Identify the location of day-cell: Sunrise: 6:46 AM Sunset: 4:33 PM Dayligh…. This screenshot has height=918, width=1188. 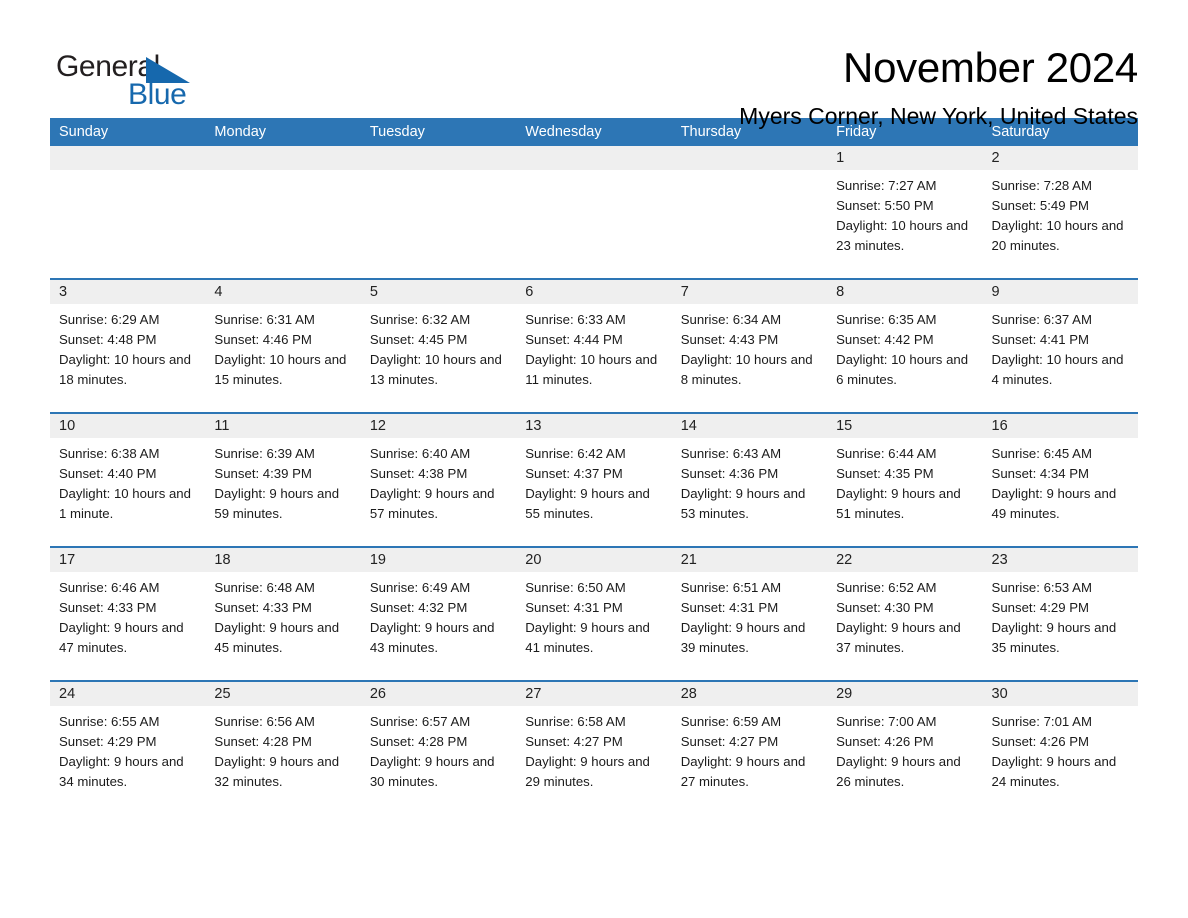
(127, 626).